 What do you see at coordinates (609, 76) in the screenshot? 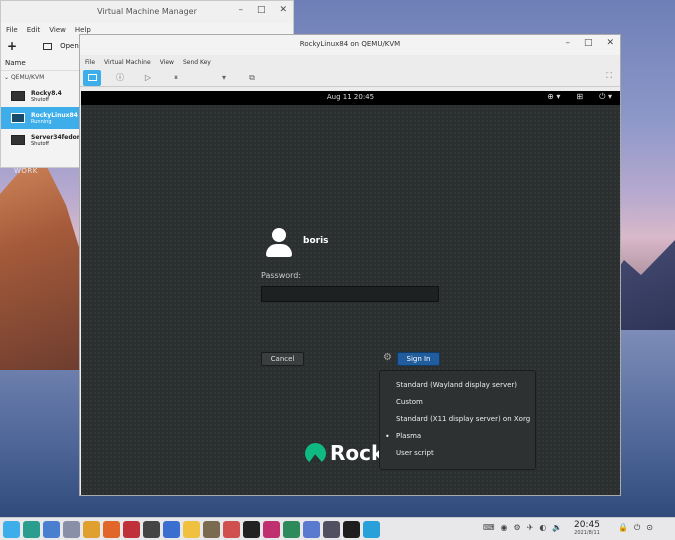
I see `fullscreen-icon: ⛶` at bounding box center [609, 76].